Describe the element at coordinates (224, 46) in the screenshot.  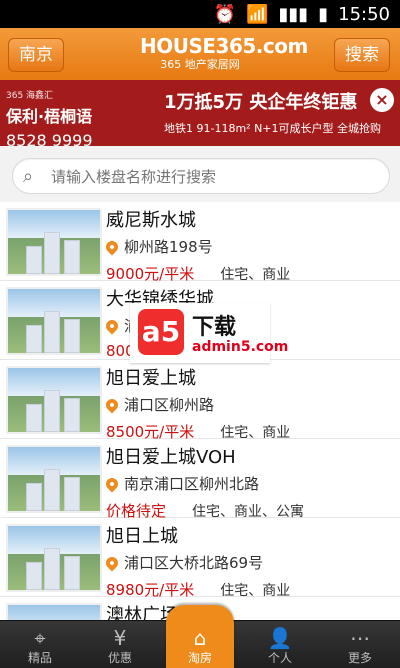
I see `brand-name: HOUSE365.com` at that location.